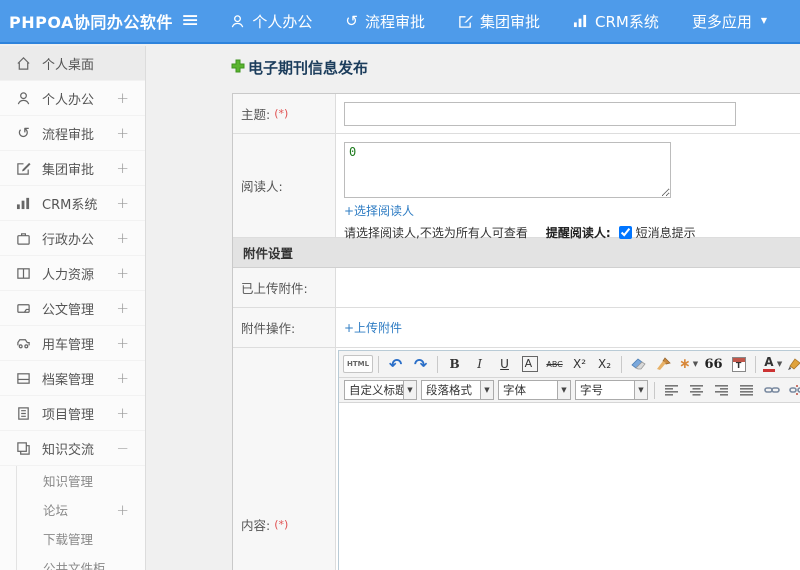 This screenshot has width=800, height=570. Describe the element at coordinates (122, 448) in the screenshot. I see `expand-toggle: −` at that location.